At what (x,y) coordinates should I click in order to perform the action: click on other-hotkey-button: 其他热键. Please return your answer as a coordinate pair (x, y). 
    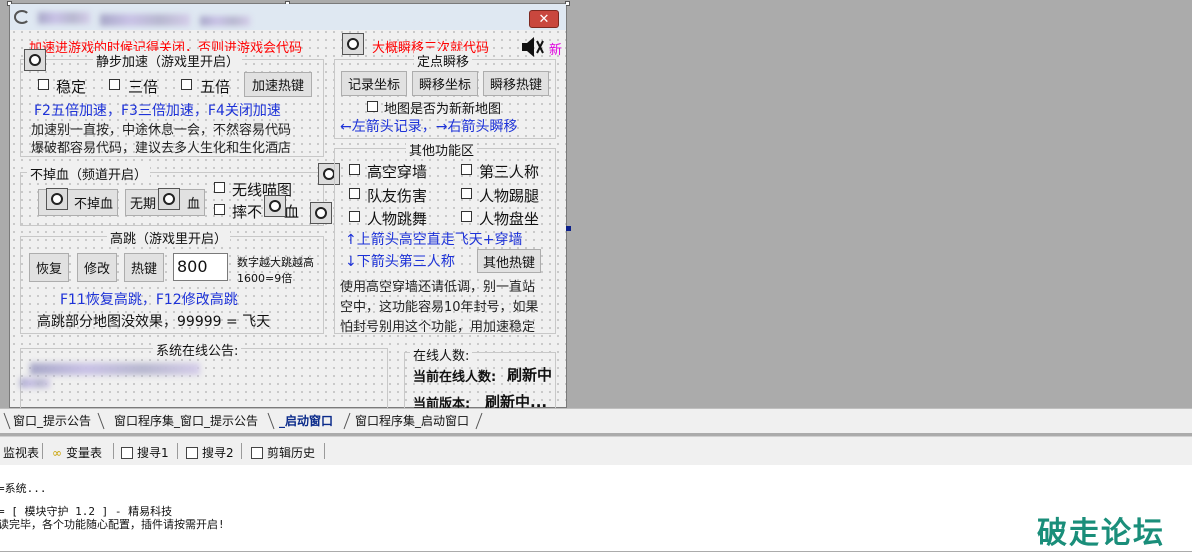
    Looking at the image, I should click on (509, 261).